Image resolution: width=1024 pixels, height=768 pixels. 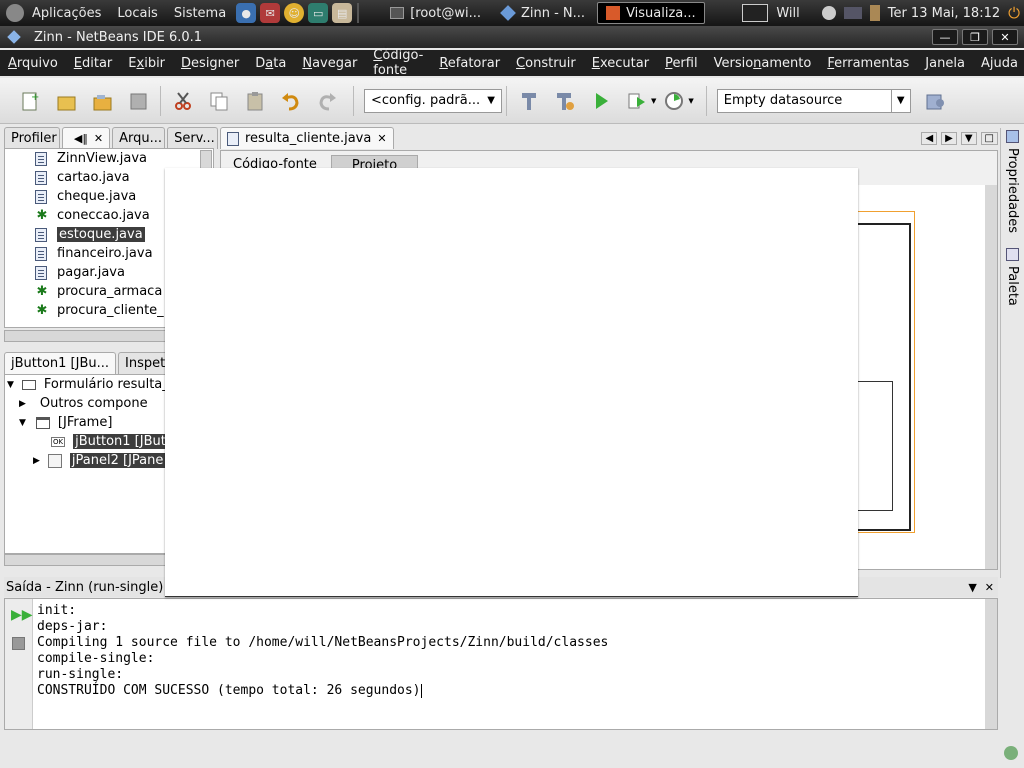 What do you see at coordinates (991, 377) in the screenshot?
I see `scrollbar-right` at bounding box center [991, 377].